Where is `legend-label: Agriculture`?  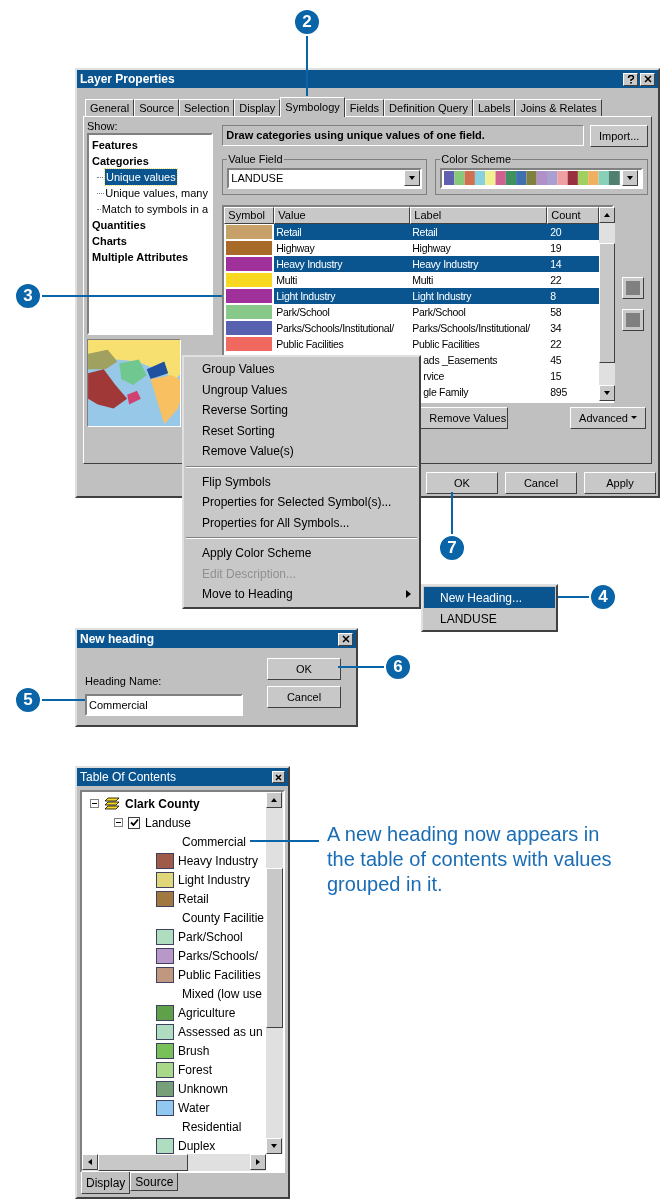
legend-label: Agriculture is located at coordinates (207, 1013).